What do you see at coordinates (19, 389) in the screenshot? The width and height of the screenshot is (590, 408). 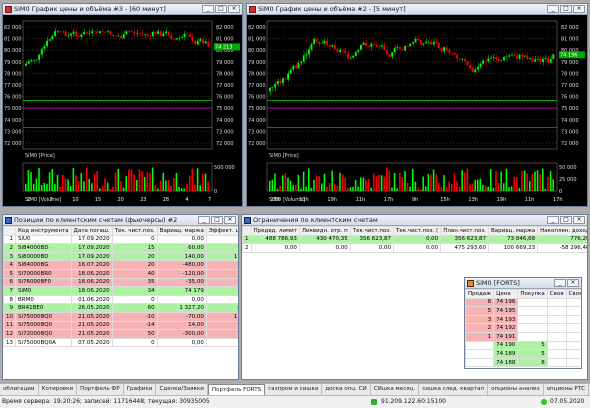 I see `tab-1: облигации` at bounding box center [19, 389].